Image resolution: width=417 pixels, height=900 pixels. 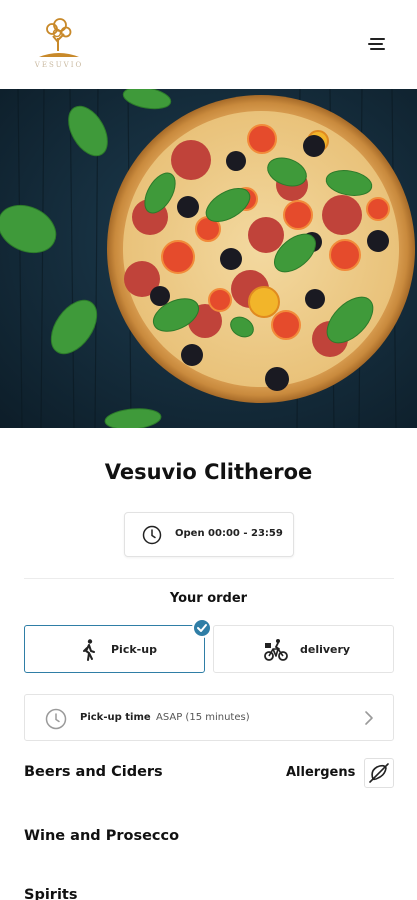 I want to click on section-divider, so click(x=209, y=578).